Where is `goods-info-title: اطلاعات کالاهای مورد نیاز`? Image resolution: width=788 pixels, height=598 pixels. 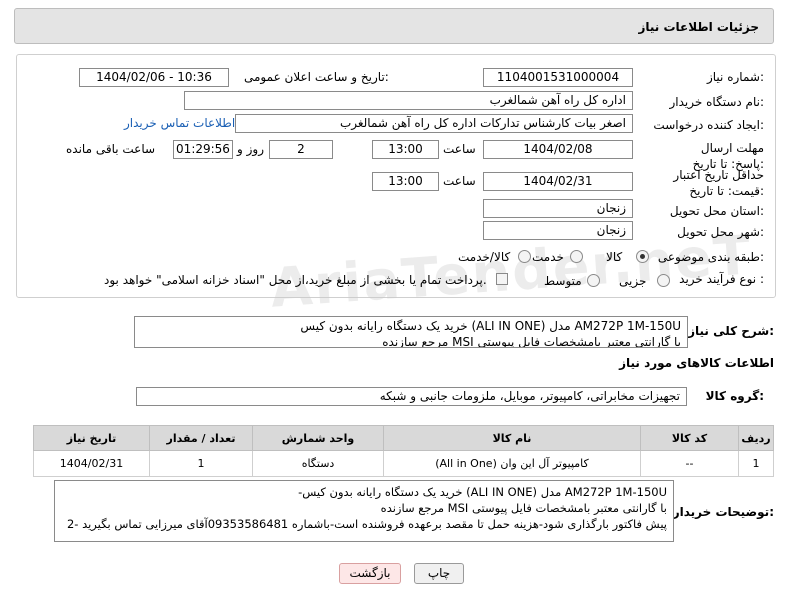
goods-info-title: اطلاعات کالاهای مورد نیاز is located at coordinates (696, 363).